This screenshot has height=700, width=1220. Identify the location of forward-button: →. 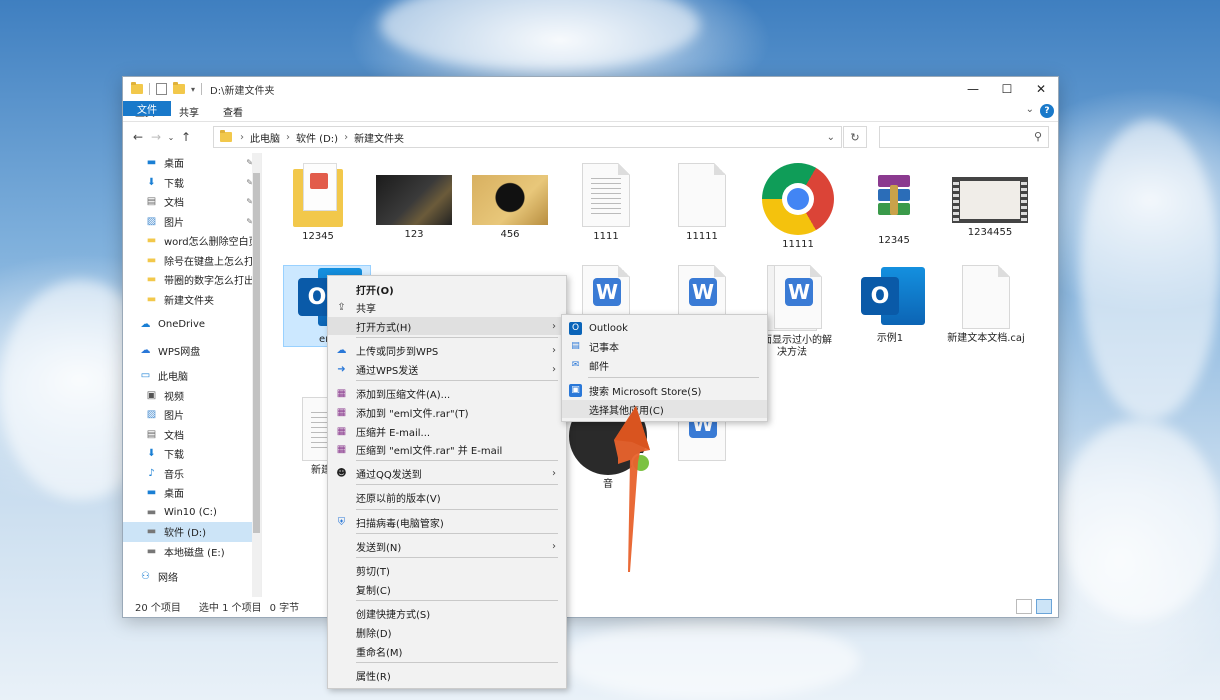
(156, 137).